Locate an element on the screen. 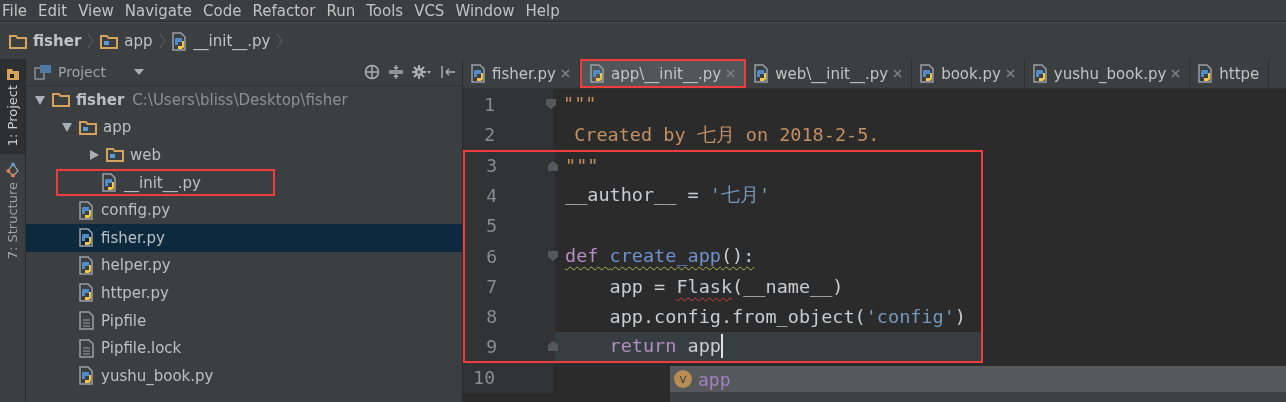 Image resolution: width=1286 pixels, height=402 pixels. tree-item: web is located at coordinates (244, 155).